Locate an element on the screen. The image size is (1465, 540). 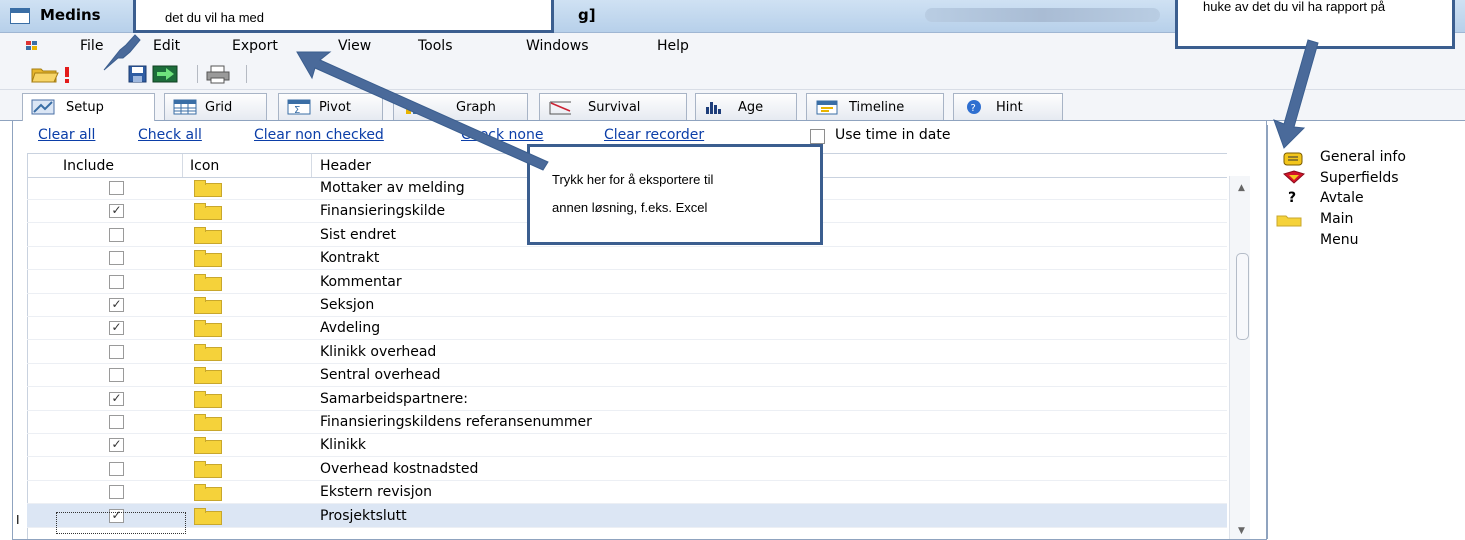
arrow-to-file is located at coordinates (122, 52).